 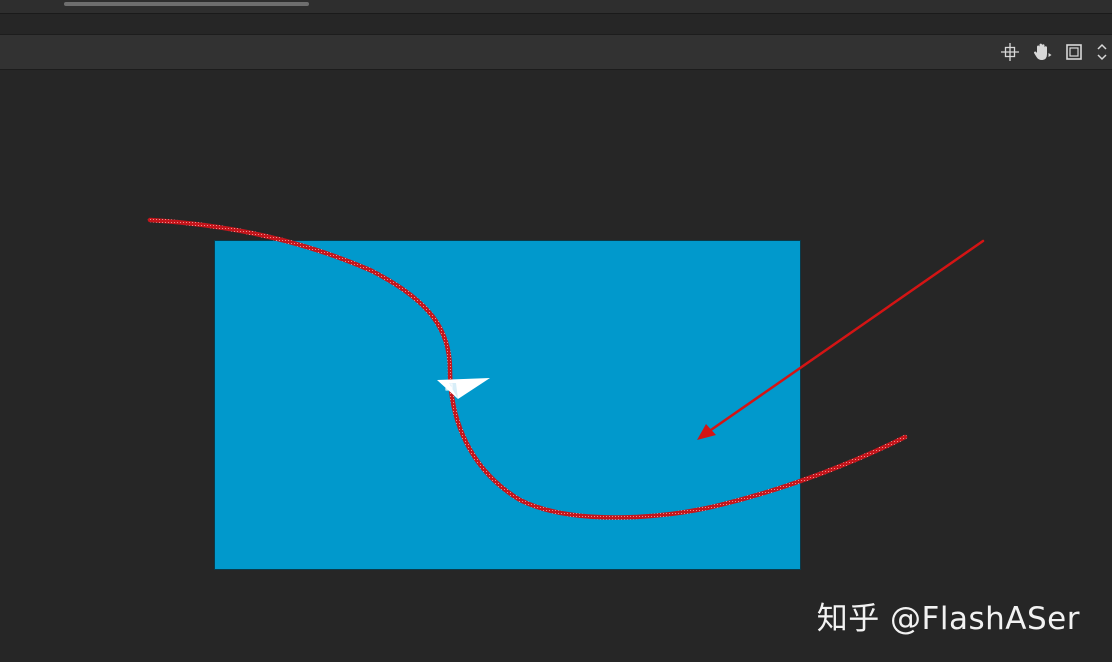 I want to click on horizontal-scrollbar-thumb, so click(x=186, y=4).